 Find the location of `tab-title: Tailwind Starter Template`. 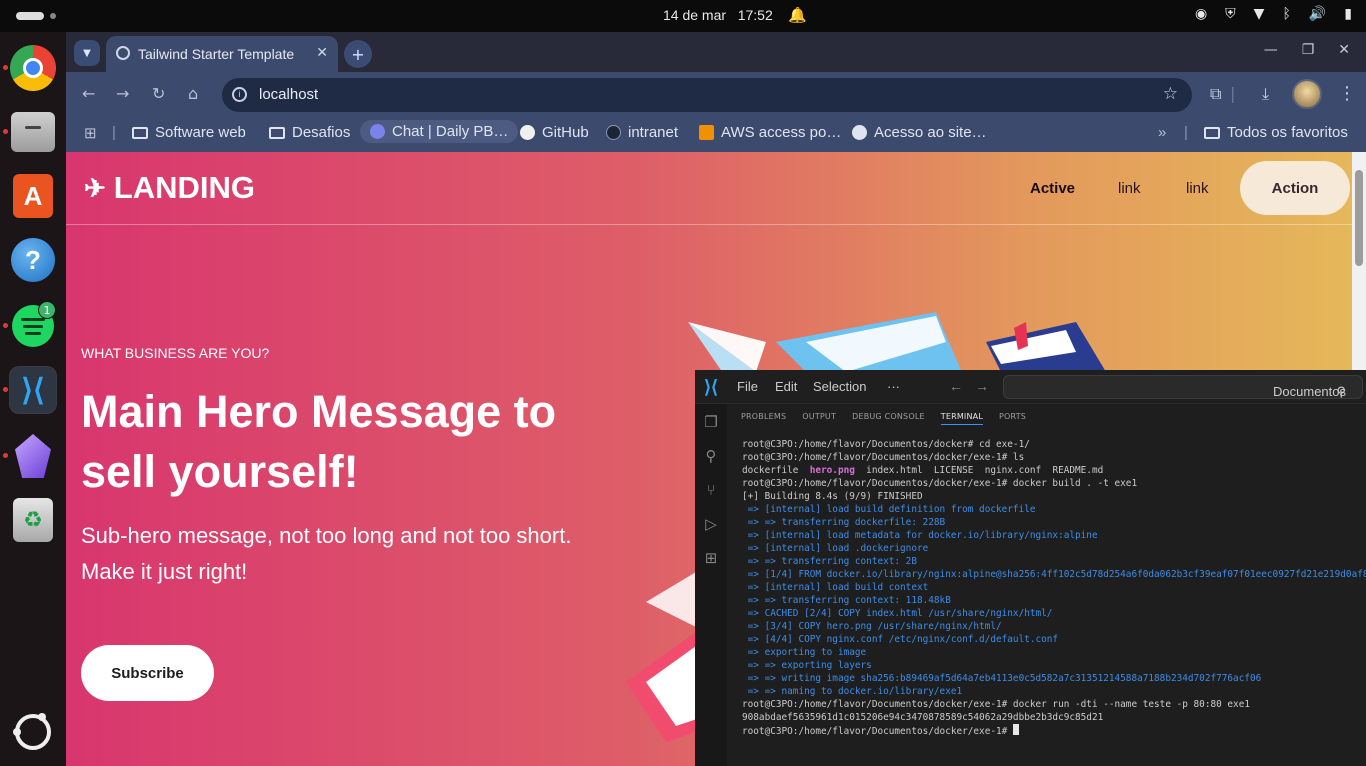

tab-title: Tailwind Starter Template is located at coordinates (216, 54).